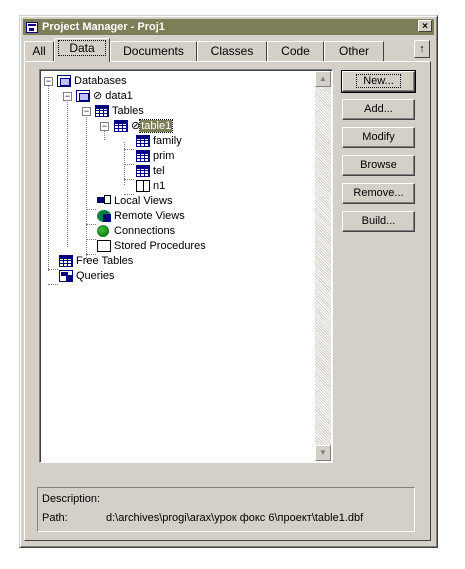 This screenshot has width=465, height=569. I want to click on tree-node-family: family, so click(159, 140).